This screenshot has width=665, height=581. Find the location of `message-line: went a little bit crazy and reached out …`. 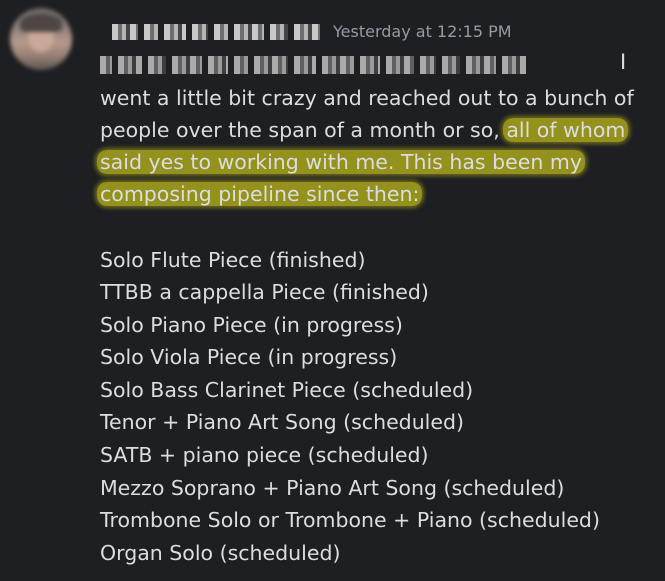

message-line: went a little bit crazy and reached out … is located at coordinates (367, 98).